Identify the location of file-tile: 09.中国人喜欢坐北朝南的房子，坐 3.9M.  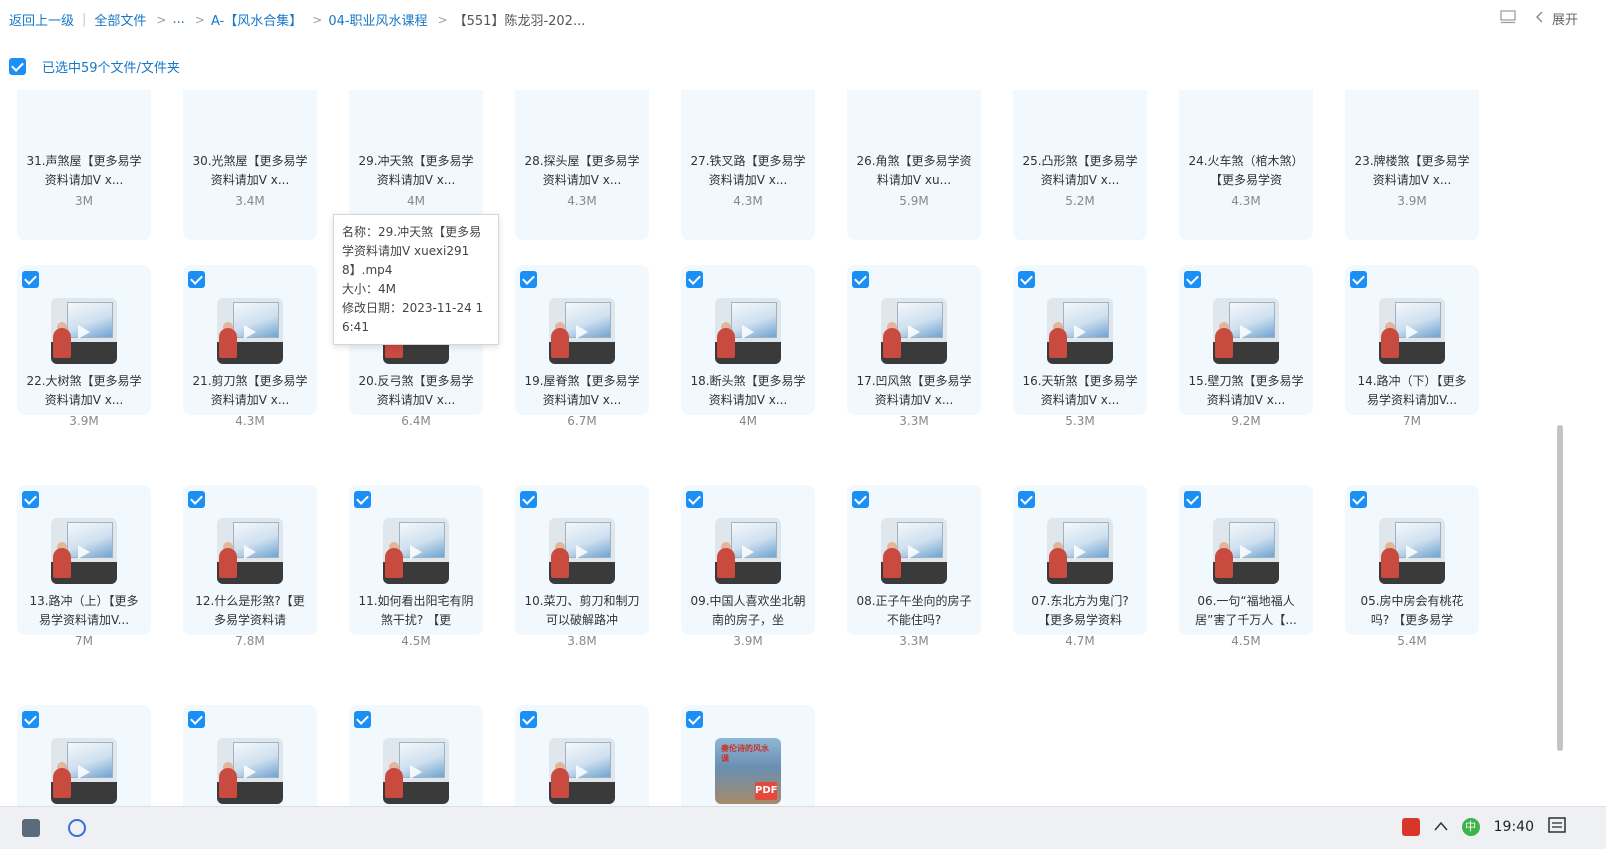
(748, 566).